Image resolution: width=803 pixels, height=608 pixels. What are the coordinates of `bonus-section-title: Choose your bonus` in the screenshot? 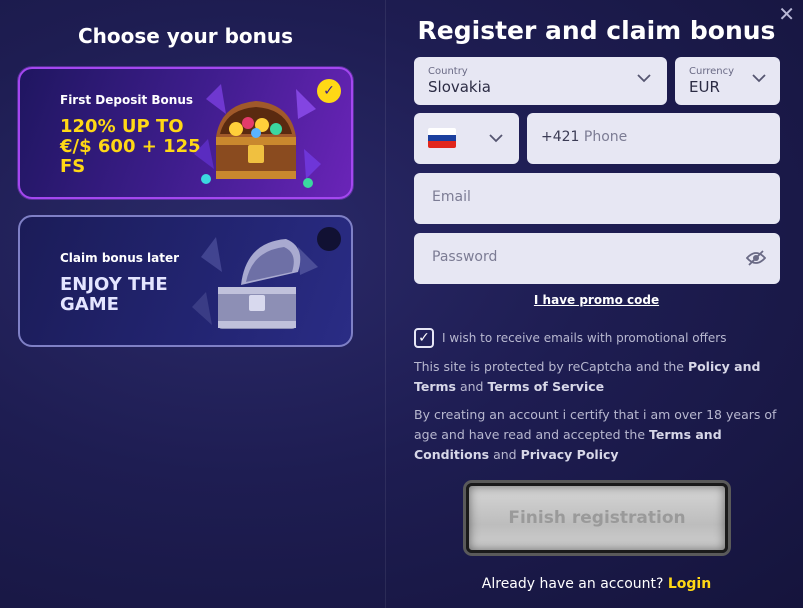 It's located at (185, 36).